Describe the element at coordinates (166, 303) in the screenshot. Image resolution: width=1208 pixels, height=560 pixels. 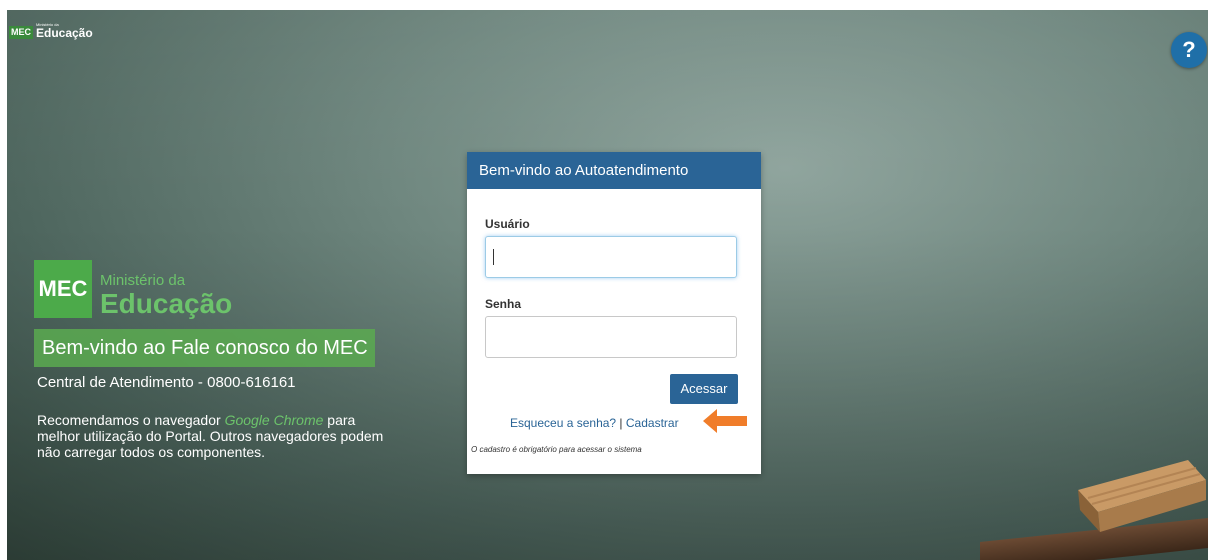
I see `mec-logo-educacao: Educação` at that location.